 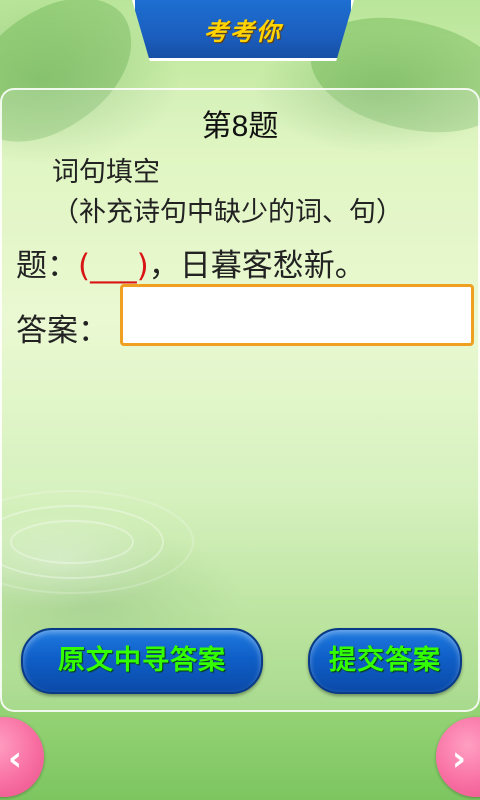 What do you see at coordinates (227, 212) in the screenshot?
I see `question-hint: （补充诗句中缺少的词、句）` at bounding box center [227, 212].